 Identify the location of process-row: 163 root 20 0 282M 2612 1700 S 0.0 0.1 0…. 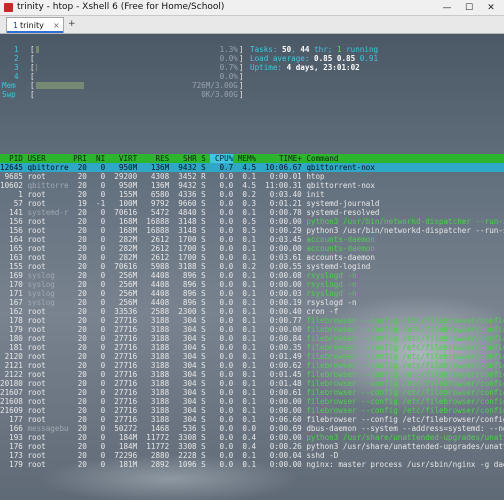
(187, 257).